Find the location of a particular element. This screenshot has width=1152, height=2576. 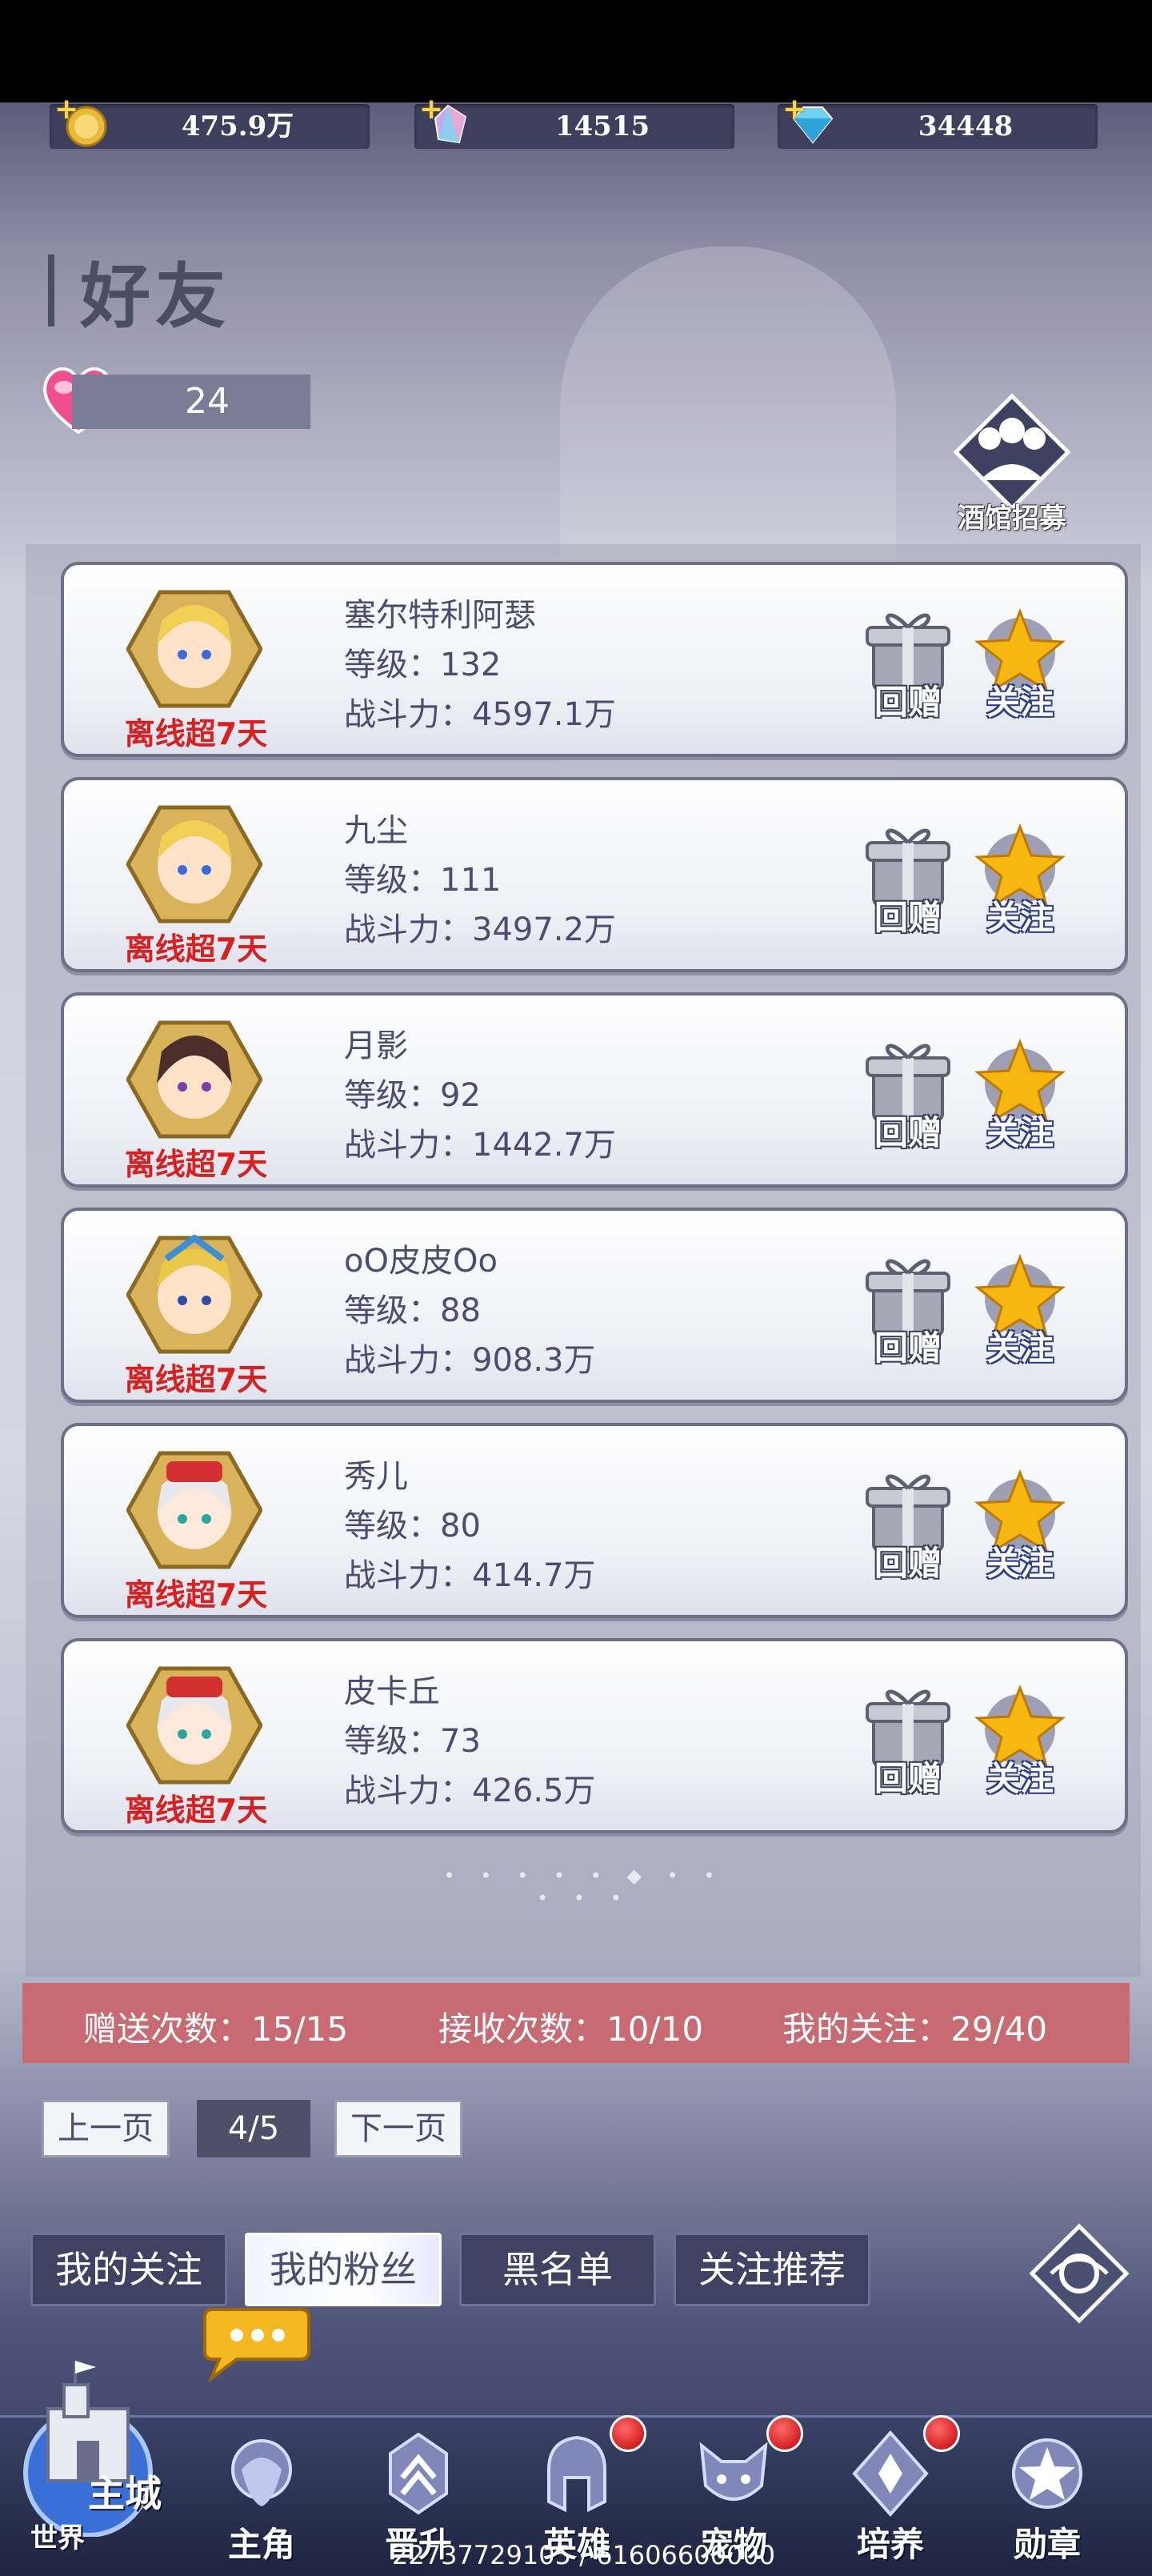

heart-count: 24 is located at coordinates (191, 402).